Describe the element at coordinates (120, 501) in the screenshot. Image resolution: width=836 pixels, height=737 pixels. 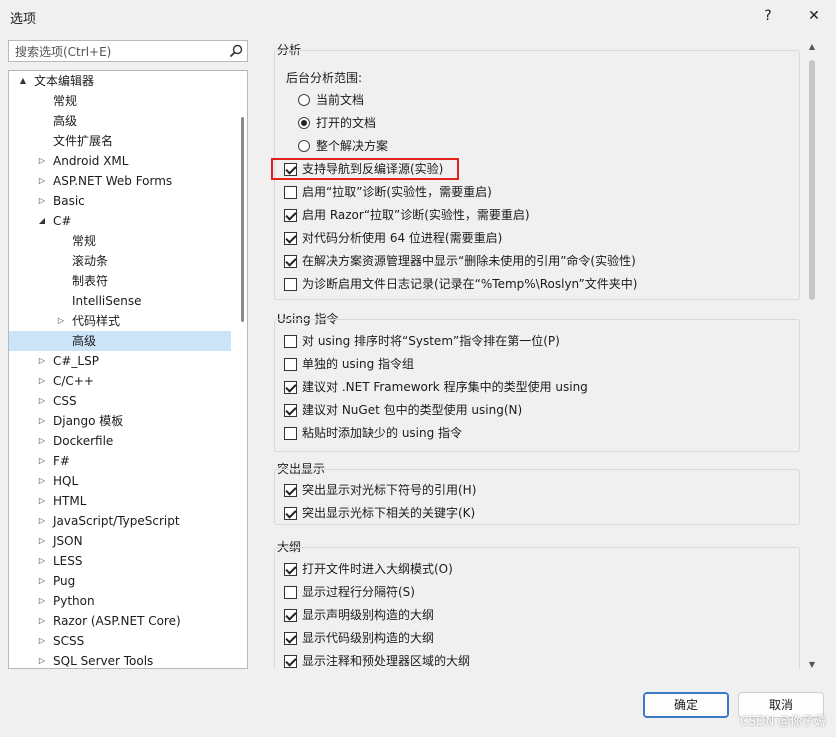
I see `tree-item: ▷ HTML` at that location.